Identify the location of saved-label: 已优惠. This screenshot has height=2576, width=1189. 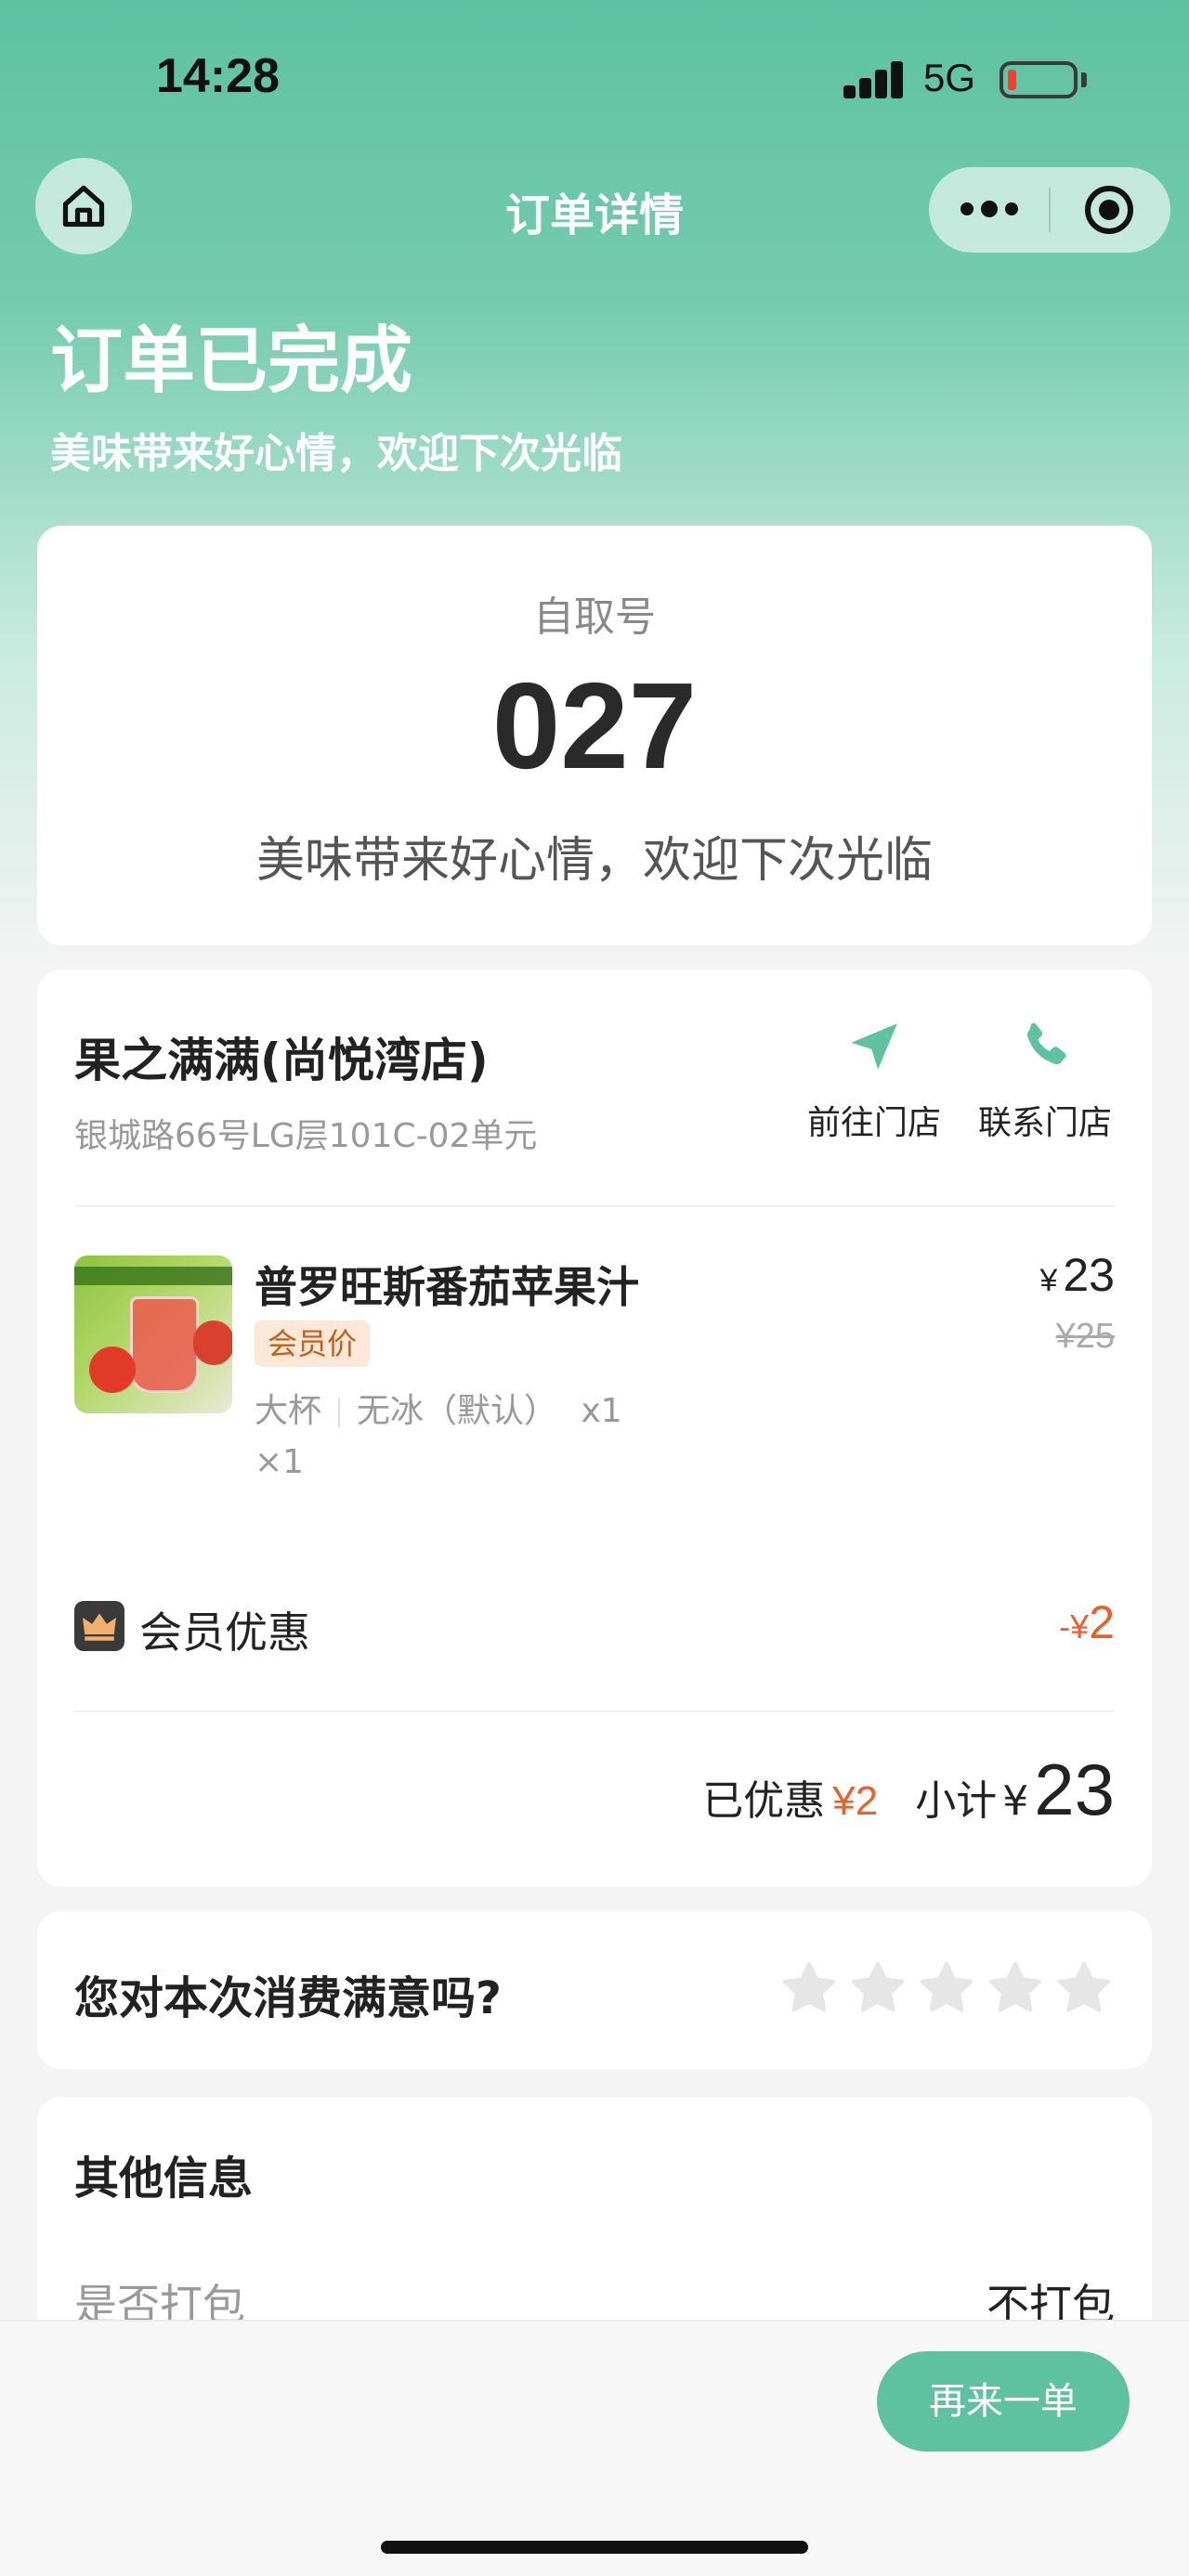
(764, 1801).